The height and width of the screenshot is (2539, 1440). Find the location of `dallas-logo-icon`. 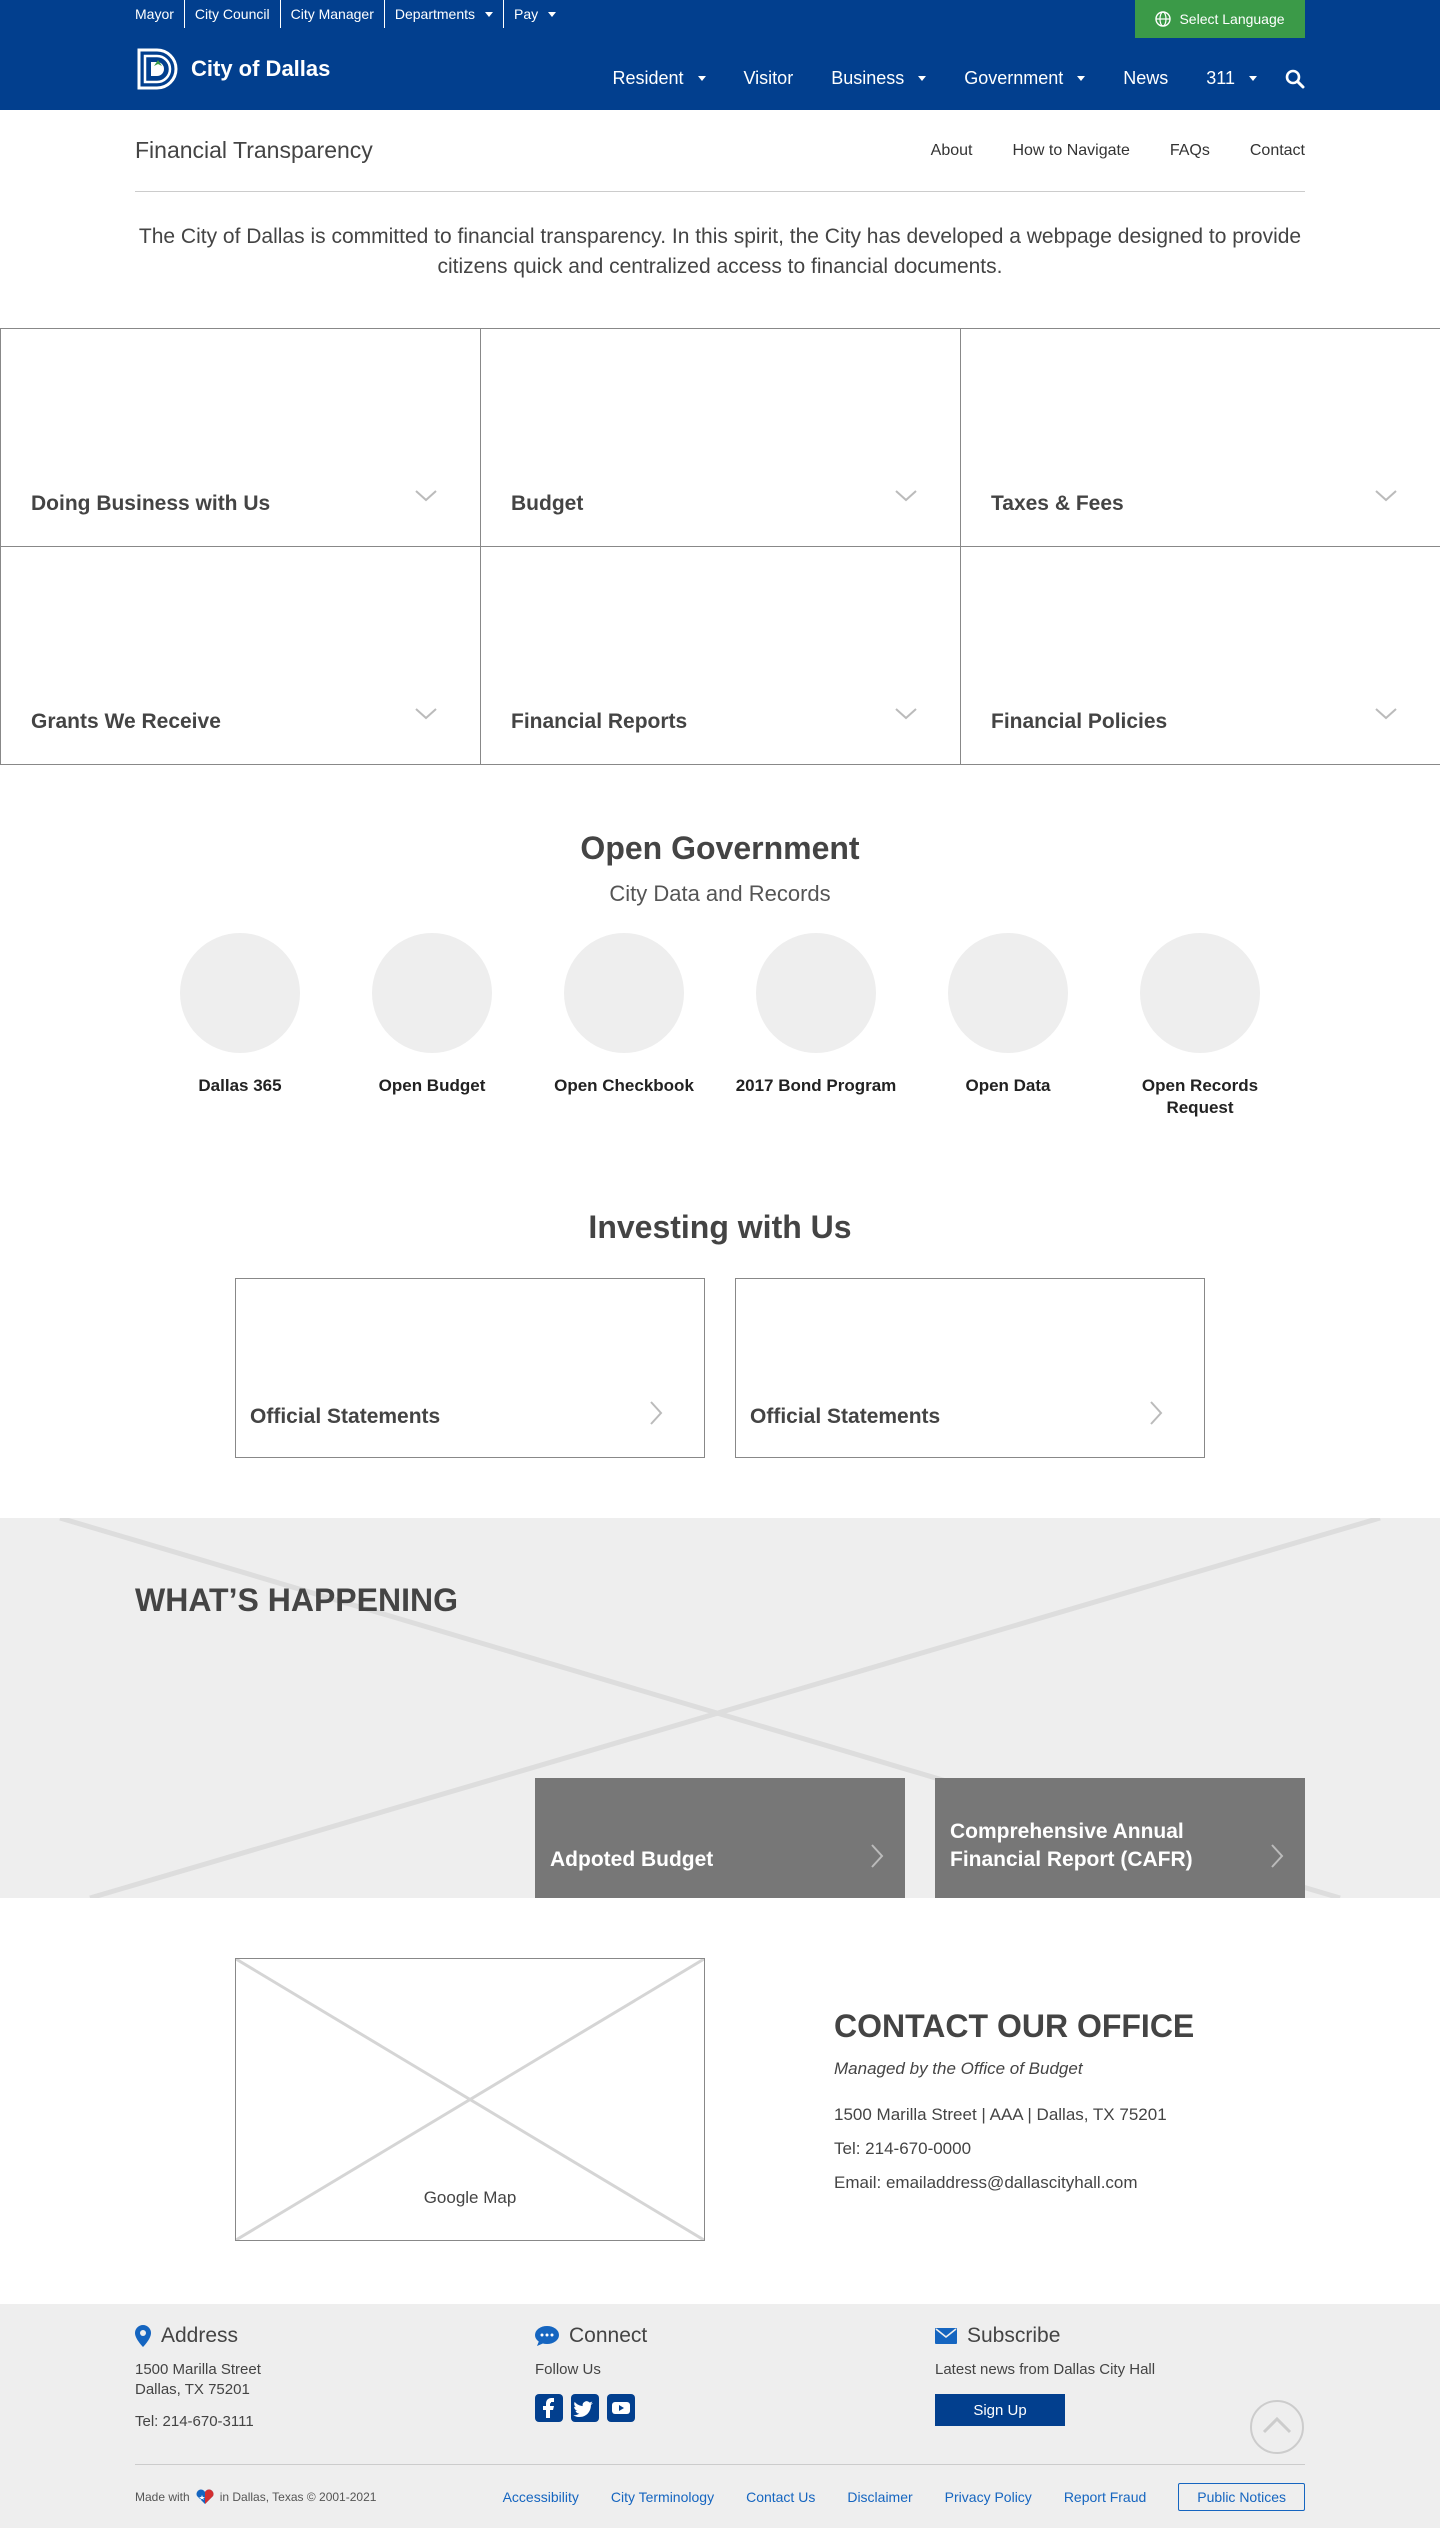

dallas-logo-icon is located at coordinates (157, 69).